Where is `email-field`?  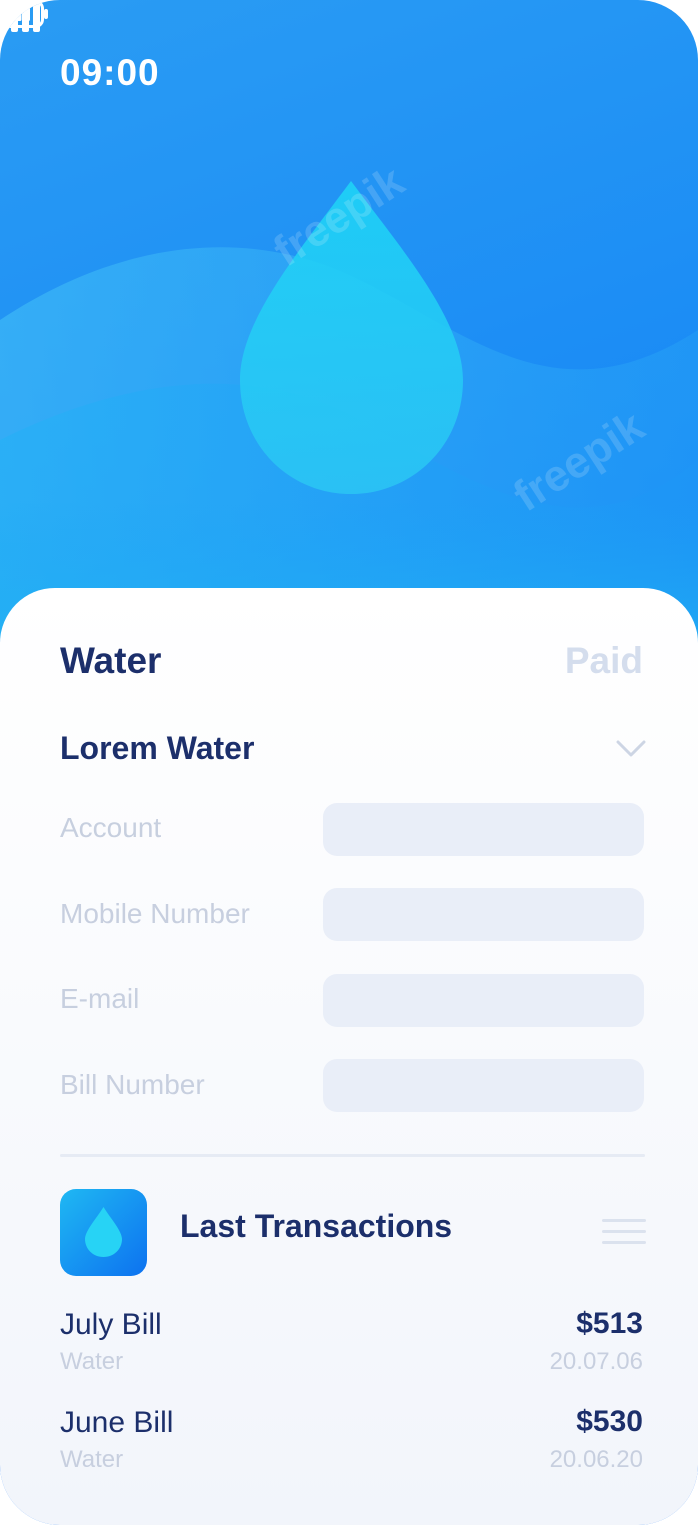
email-field is located at coordinates (483, 1000).